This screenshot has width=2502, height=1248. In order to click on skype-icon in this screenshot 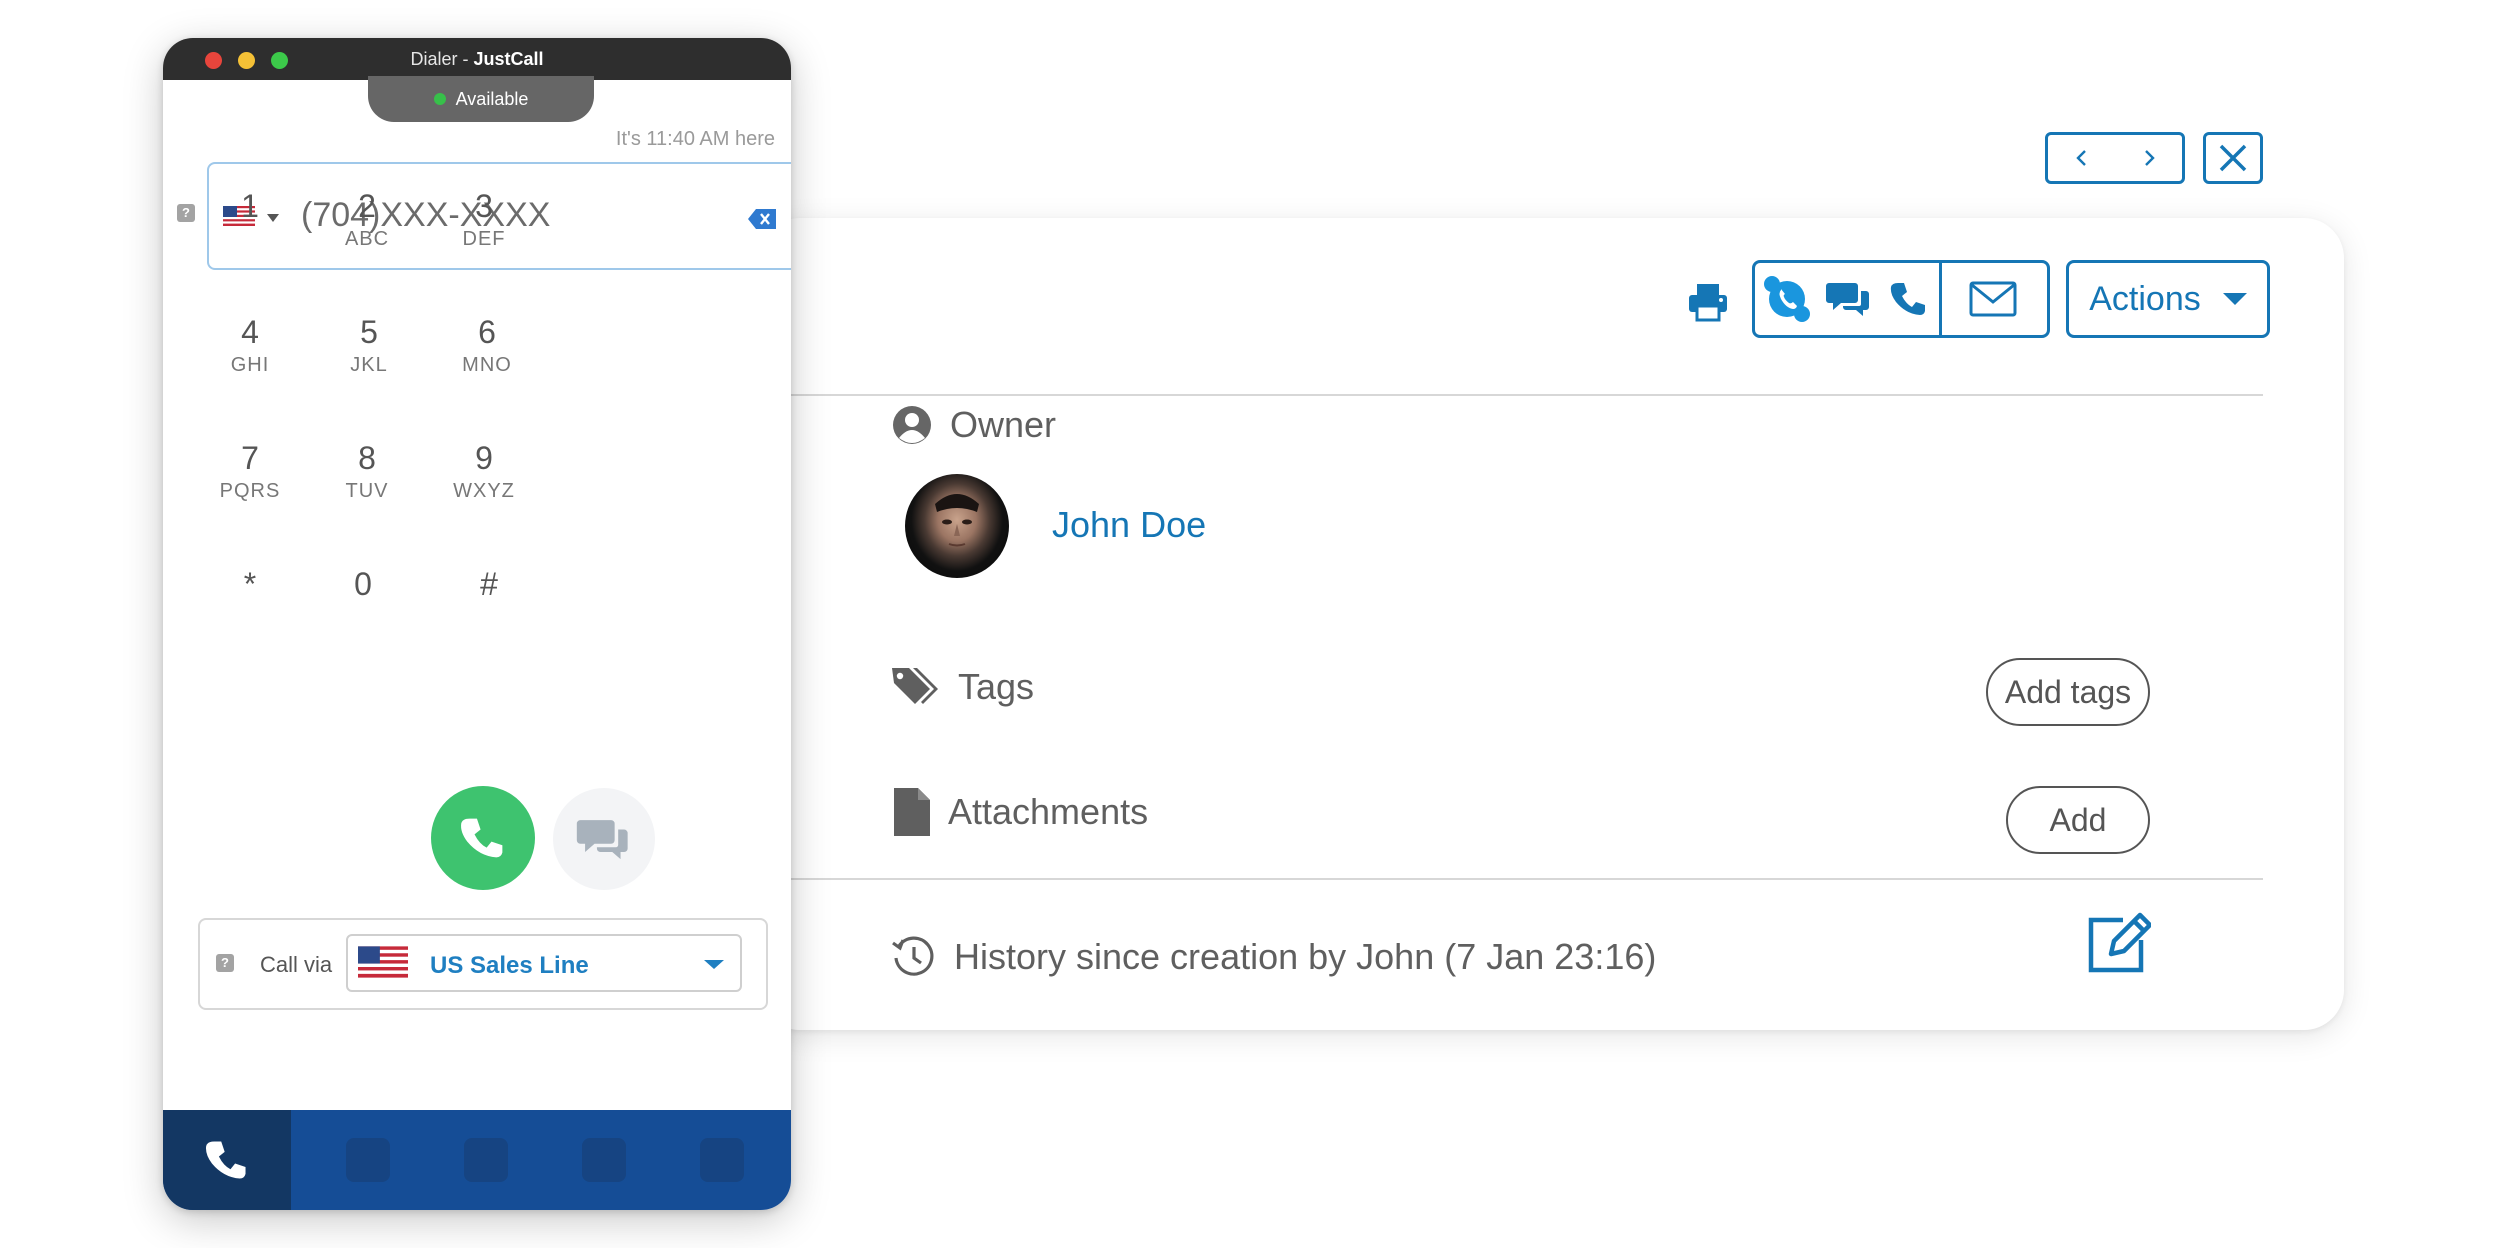, I will do `click(1787, 299)`.